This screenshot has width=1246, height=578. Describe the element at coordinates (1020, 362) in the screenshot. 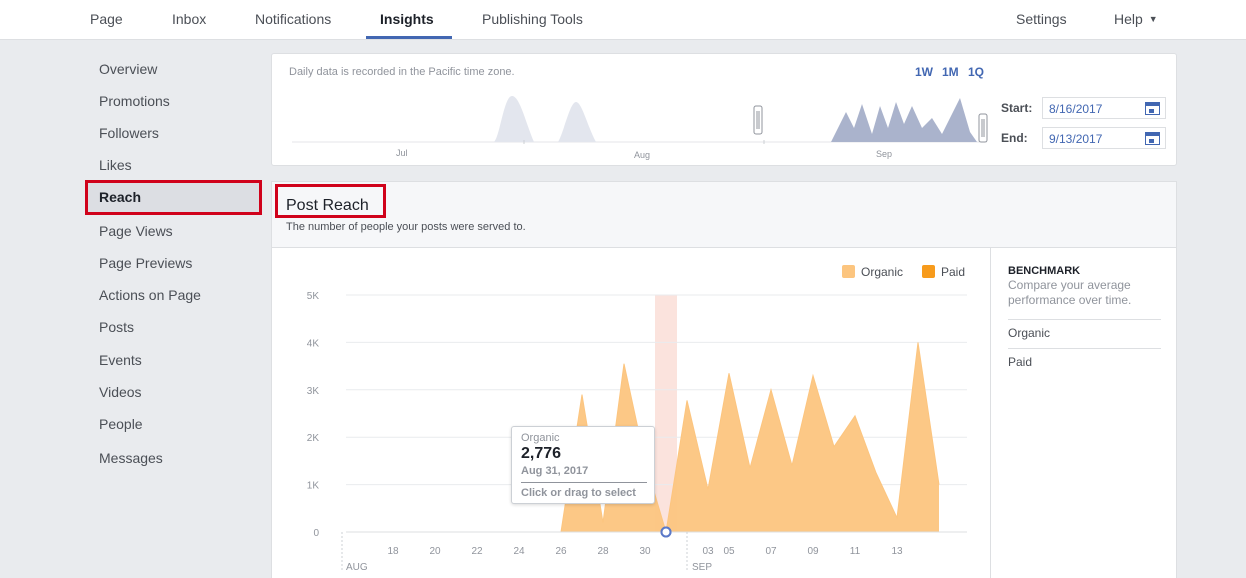

I see `benchmark-paid-label: Paid` at that location.